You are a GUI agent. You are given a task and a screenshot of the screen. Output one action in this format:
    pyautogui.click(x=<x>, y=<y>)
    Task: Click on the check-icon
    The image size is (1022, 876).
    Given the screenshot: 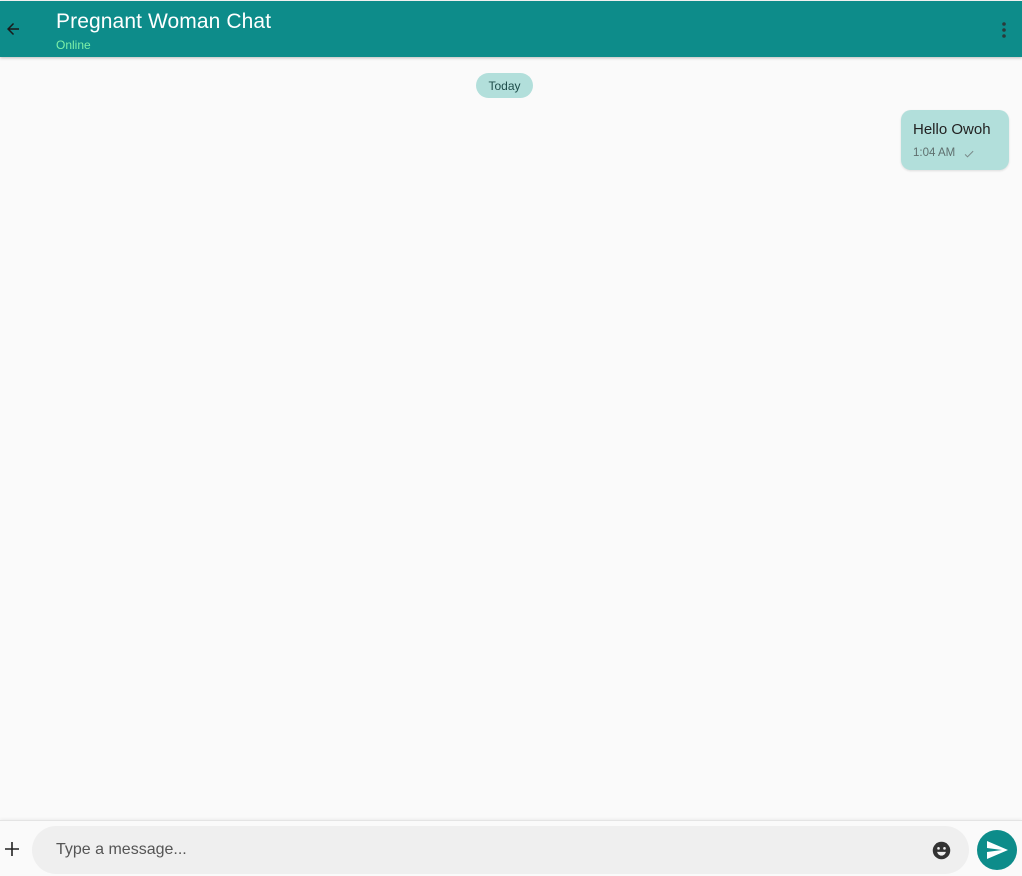 What is the action you would take?
    pyautogui.click(x=969, y=154)
    